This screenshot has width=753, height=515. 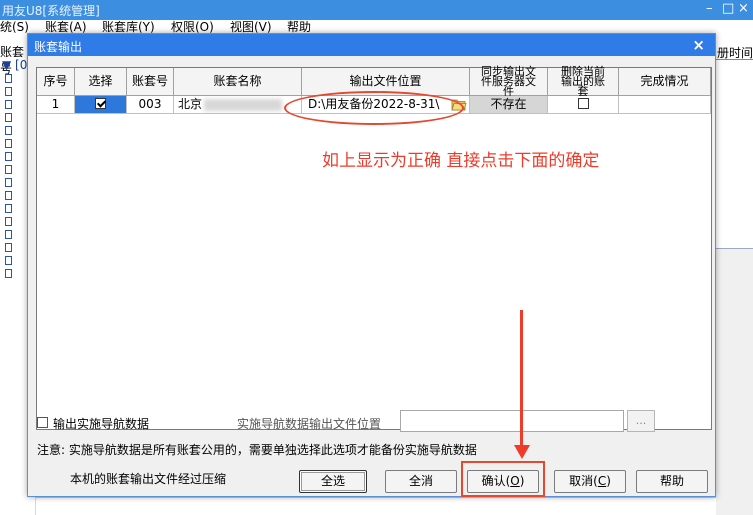 I want to click on cancel-button: 取消(C), so click(x=590, y=481).